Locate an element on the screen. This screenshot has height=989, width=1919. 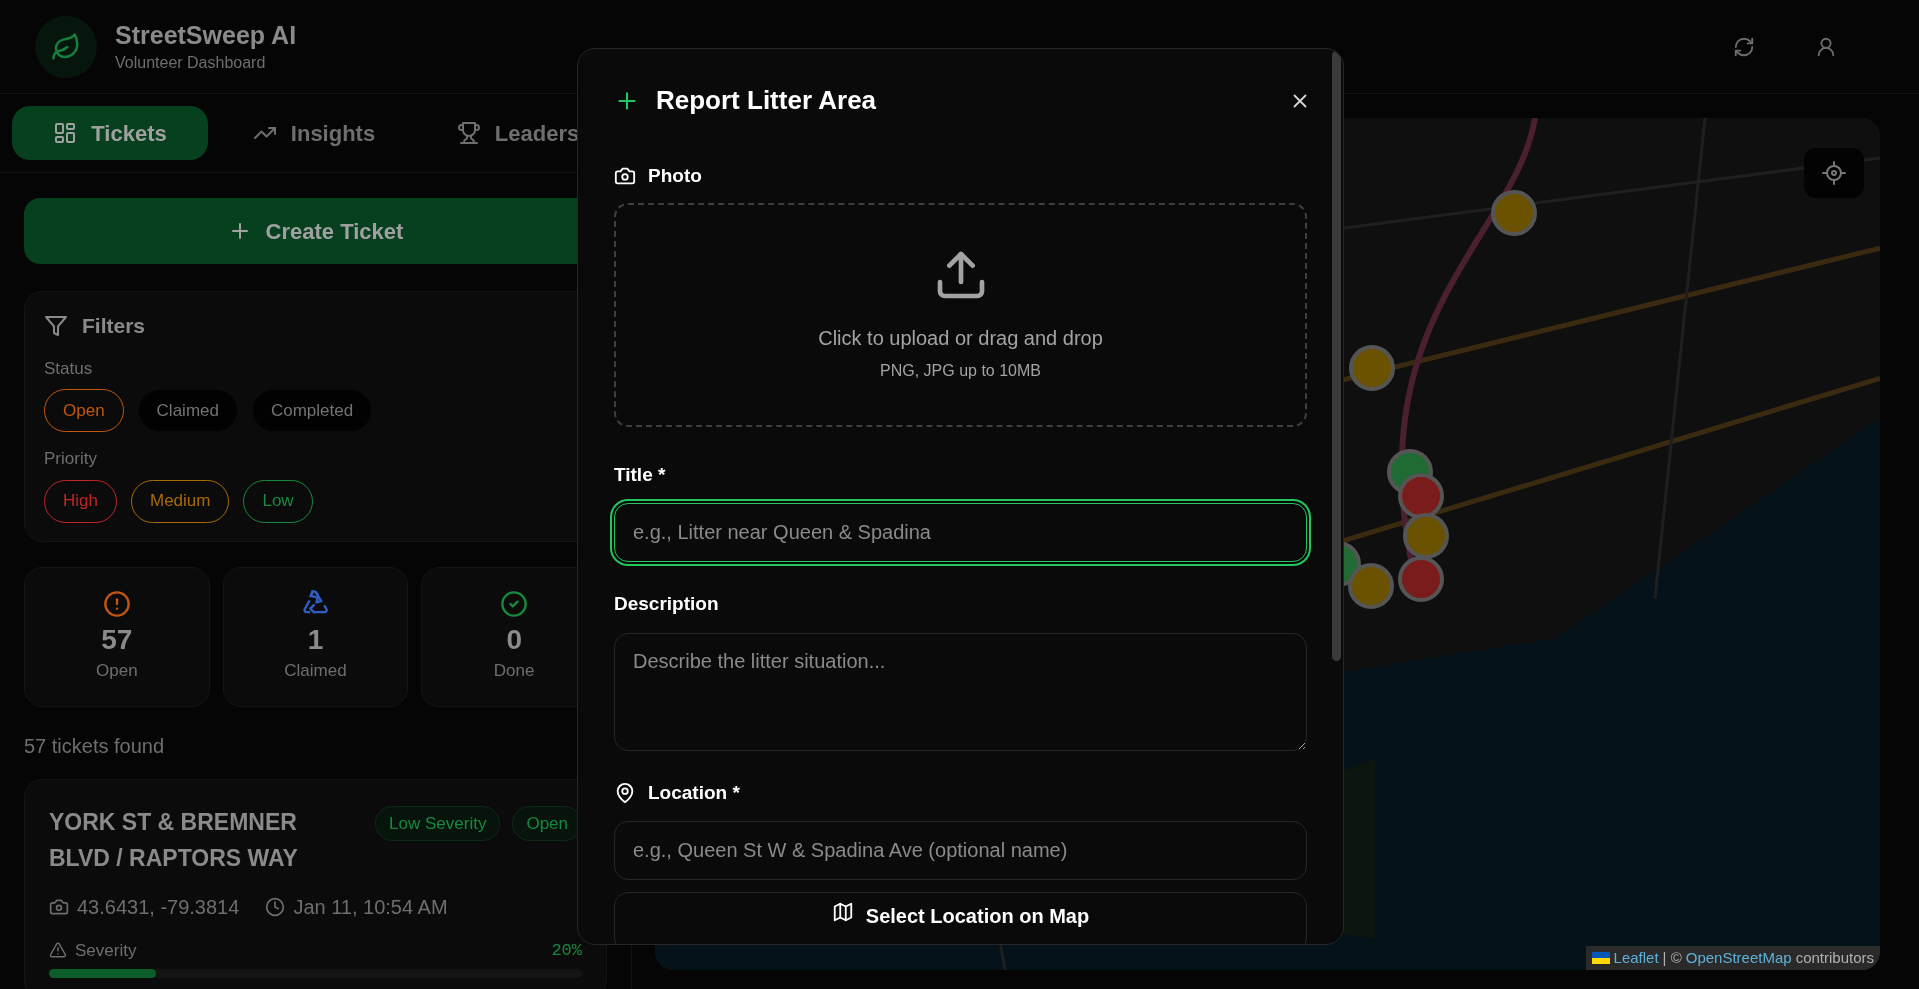
attribution-link: OpenStreetMap is located at coordinates (1738, 957).